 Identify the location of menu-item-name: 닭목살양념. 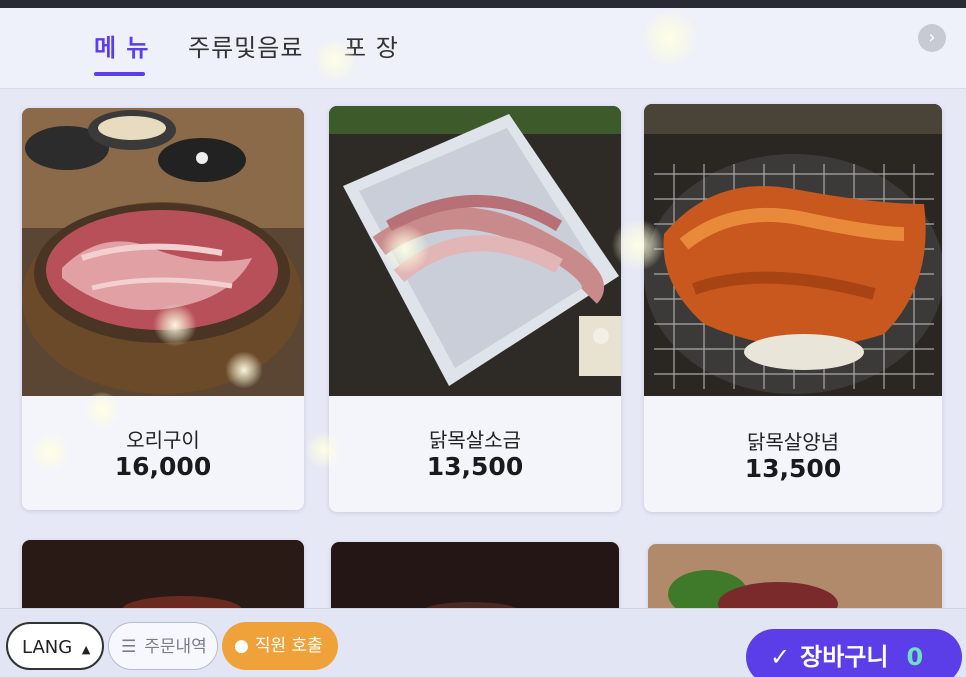
(793, 442).